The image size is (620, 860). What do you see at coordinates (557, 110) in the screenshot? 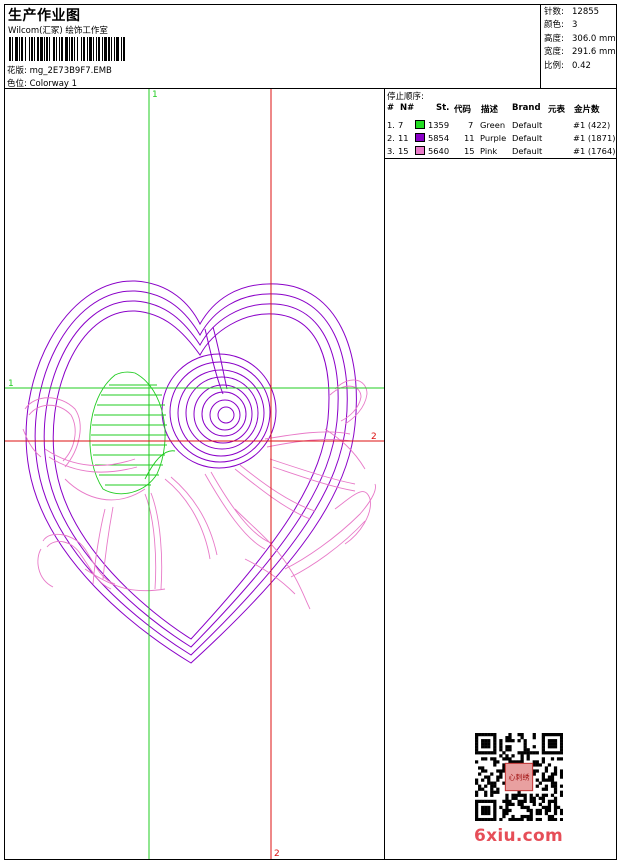
I see `col-chart: 元表` at bounding box center [557, 110].